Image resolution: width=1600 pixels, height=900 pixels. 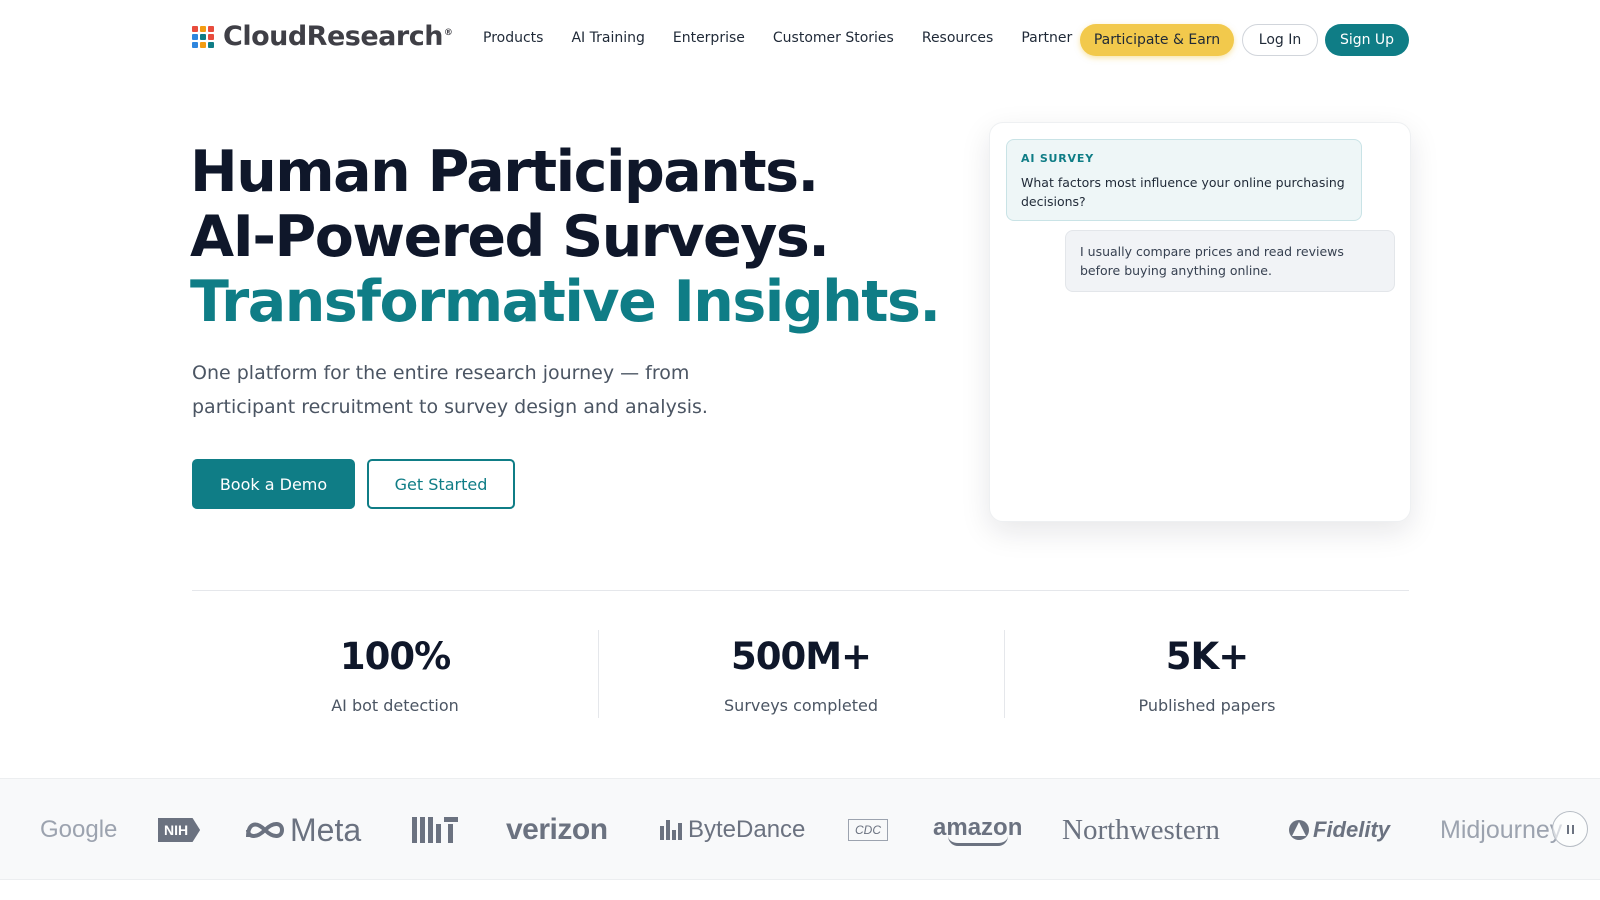 I want to click on section-divider, so click(x=800, y=590).